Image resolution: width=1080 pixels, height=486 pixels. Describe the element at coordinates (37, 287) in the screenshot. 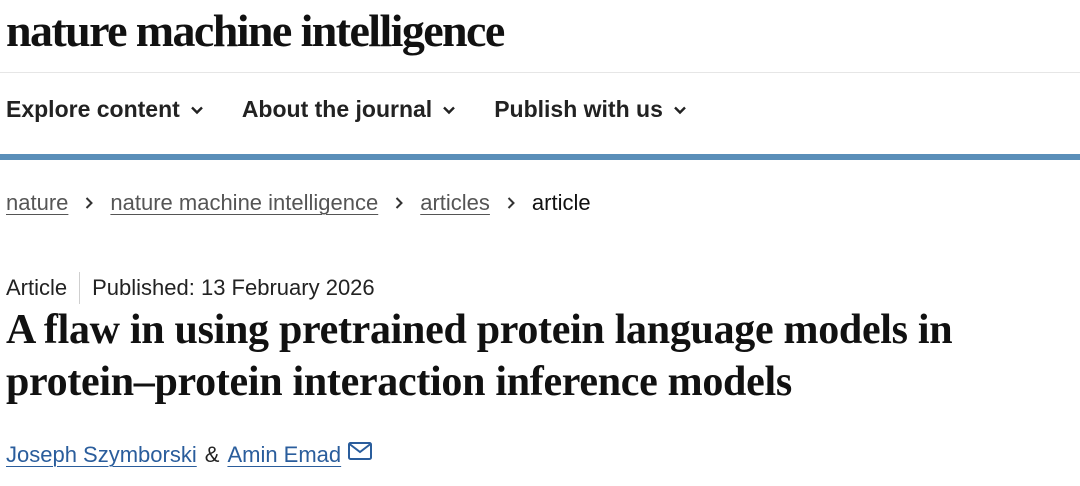

I see `article-type: Article` at that location.